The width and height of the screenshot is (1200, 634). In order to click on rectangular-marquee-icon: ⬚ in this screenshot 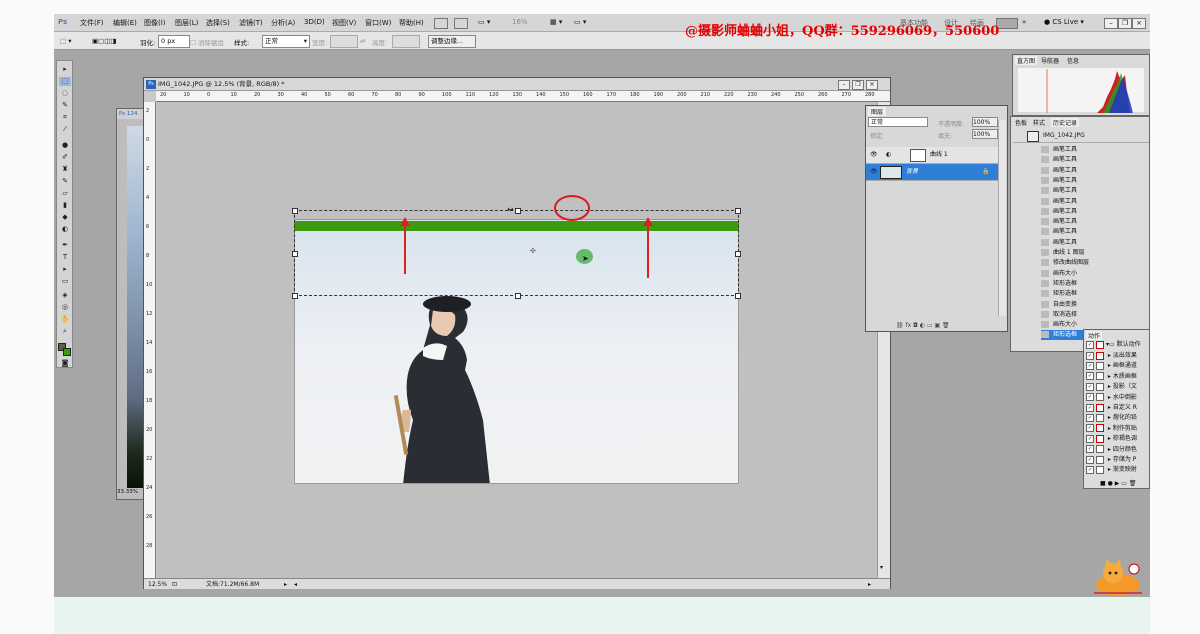, I will do `click(65, 81)`.